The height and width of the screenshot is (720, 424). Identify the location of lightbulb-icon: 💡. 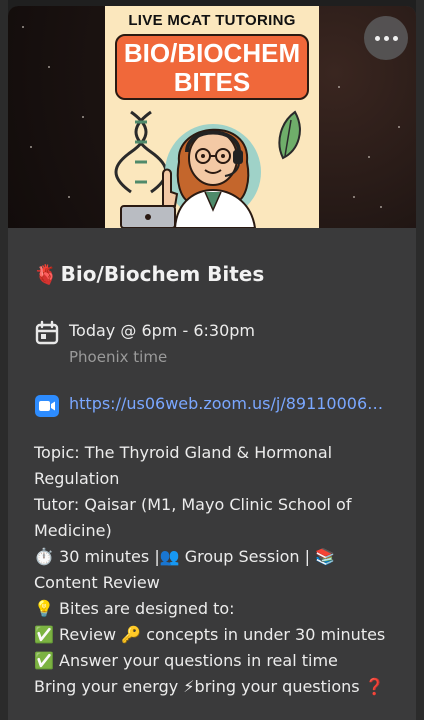
(44, 608).